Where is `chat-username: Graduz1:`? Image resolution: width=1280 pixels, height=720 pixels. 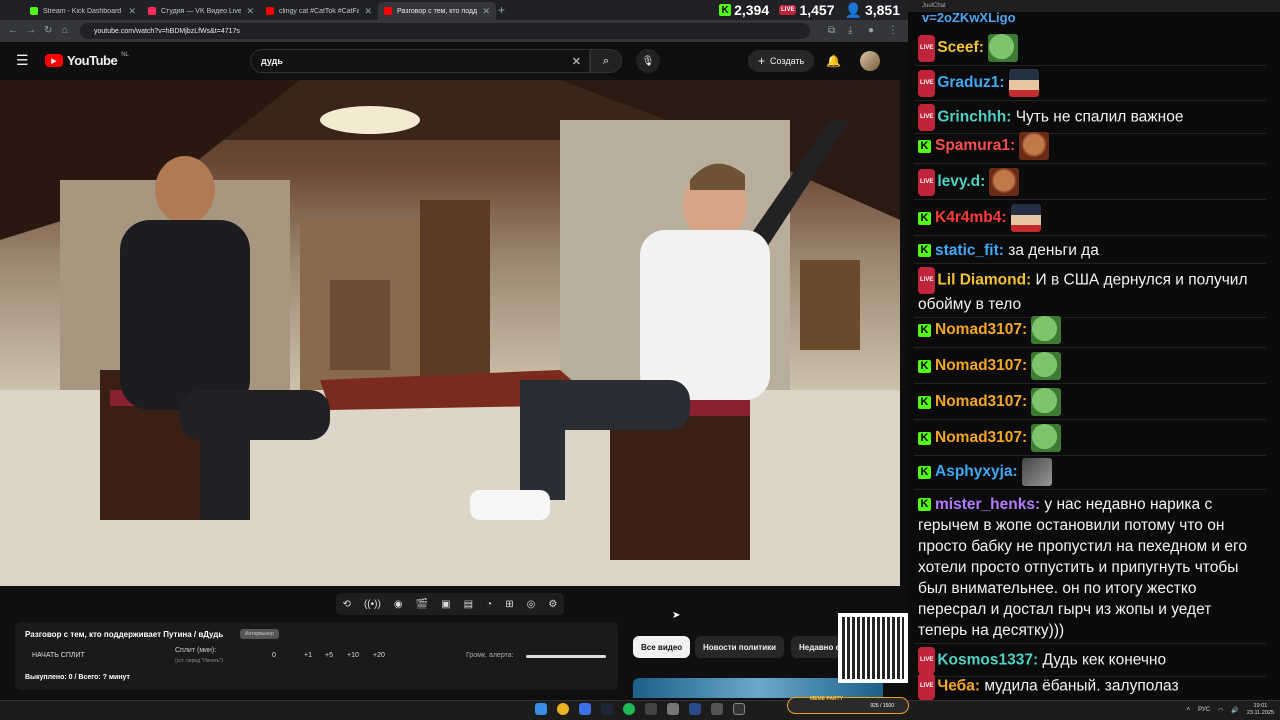
chat-username: Graduz1: is located at coordinates (970, 82).